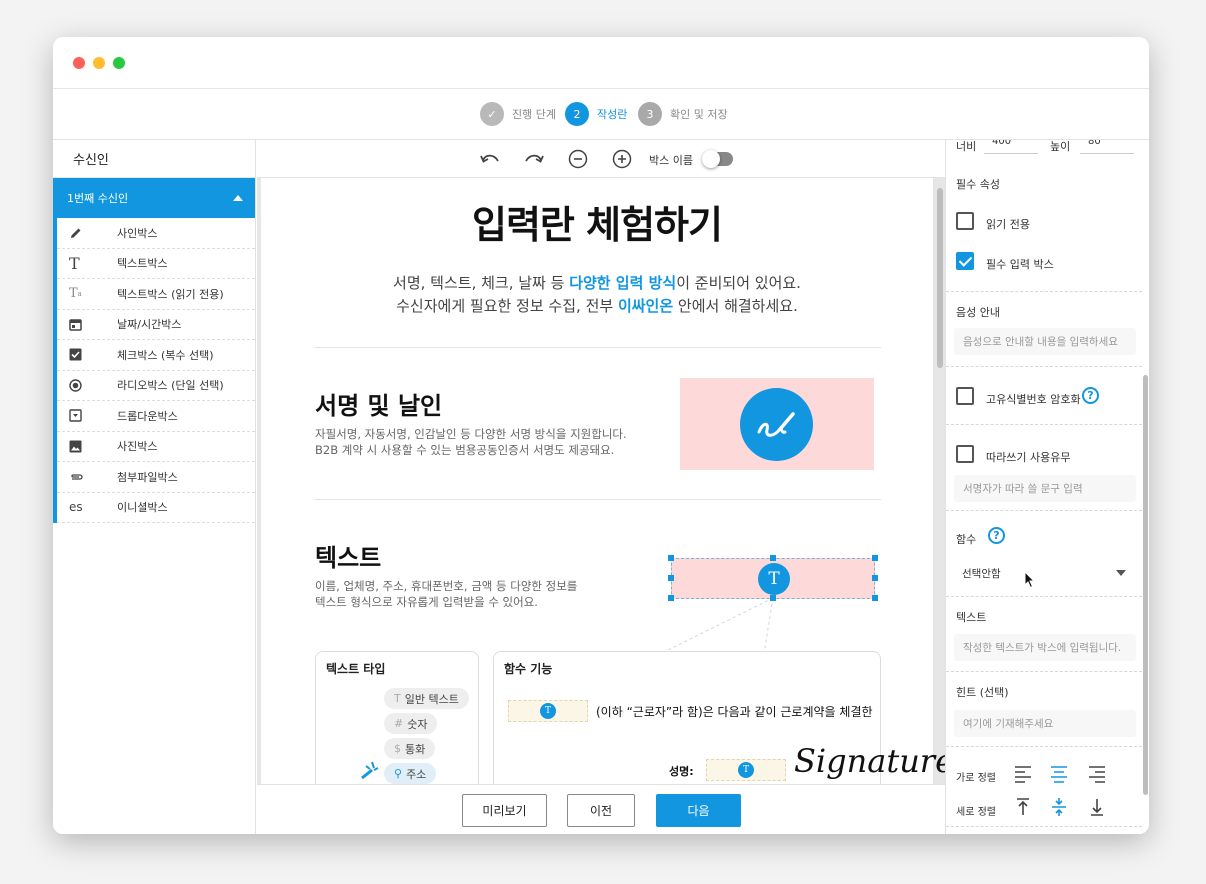 Image resolution: width=1206 pixels, height=884 pixels. I want to click on text-section: 텍스트 작성한 텍스트가 박스에 입력됩니다., so click(1044, 634).